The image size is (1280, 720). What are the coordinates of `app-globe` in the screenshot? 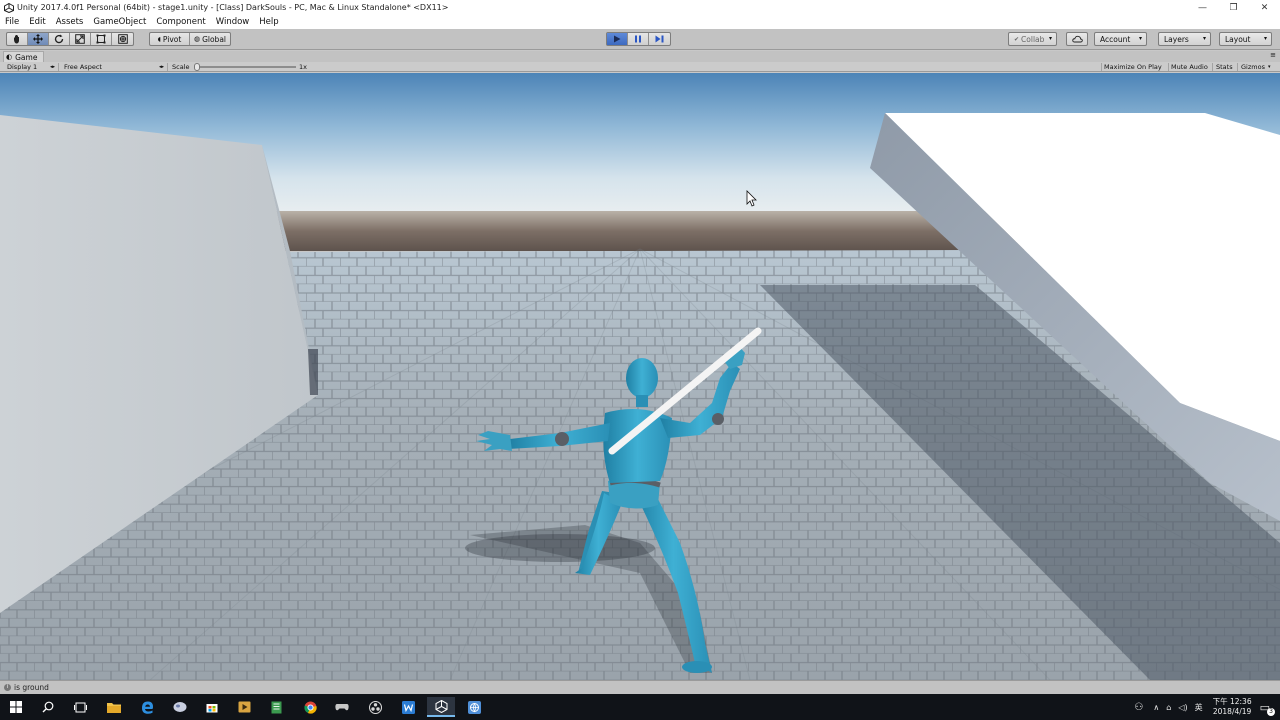 It's located at (474, 707).